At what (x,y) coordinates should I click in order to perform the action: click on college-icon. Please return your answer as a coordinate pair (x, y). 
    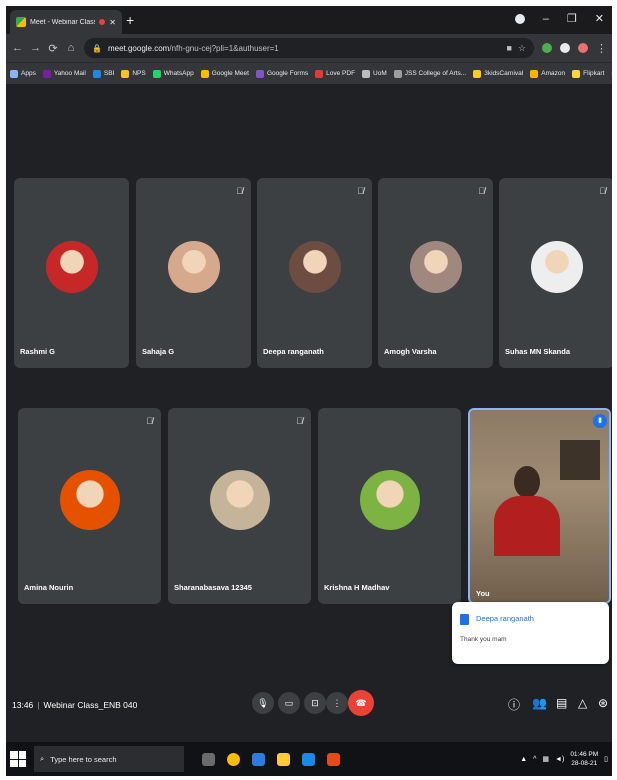
    Looking at the image, I should click on (397, 73).